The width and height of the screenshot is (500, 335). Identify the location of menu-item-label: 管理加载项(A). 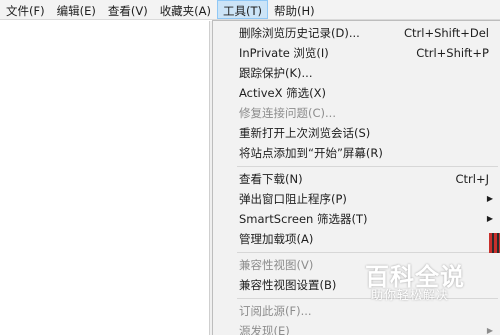
(276, 239).